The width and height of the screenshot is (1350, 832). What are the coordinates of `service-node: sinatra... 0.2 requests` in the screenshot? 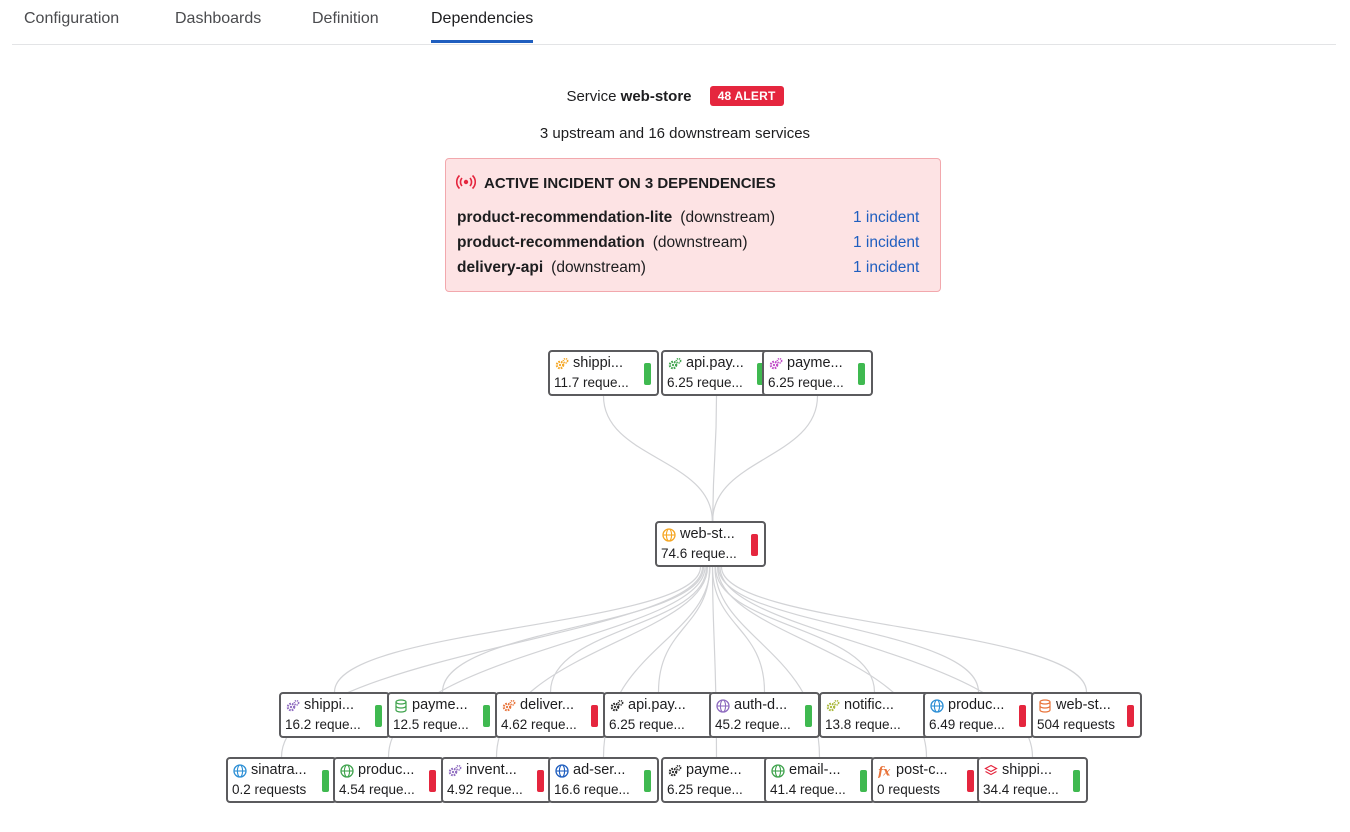 It's located at (281, 780).